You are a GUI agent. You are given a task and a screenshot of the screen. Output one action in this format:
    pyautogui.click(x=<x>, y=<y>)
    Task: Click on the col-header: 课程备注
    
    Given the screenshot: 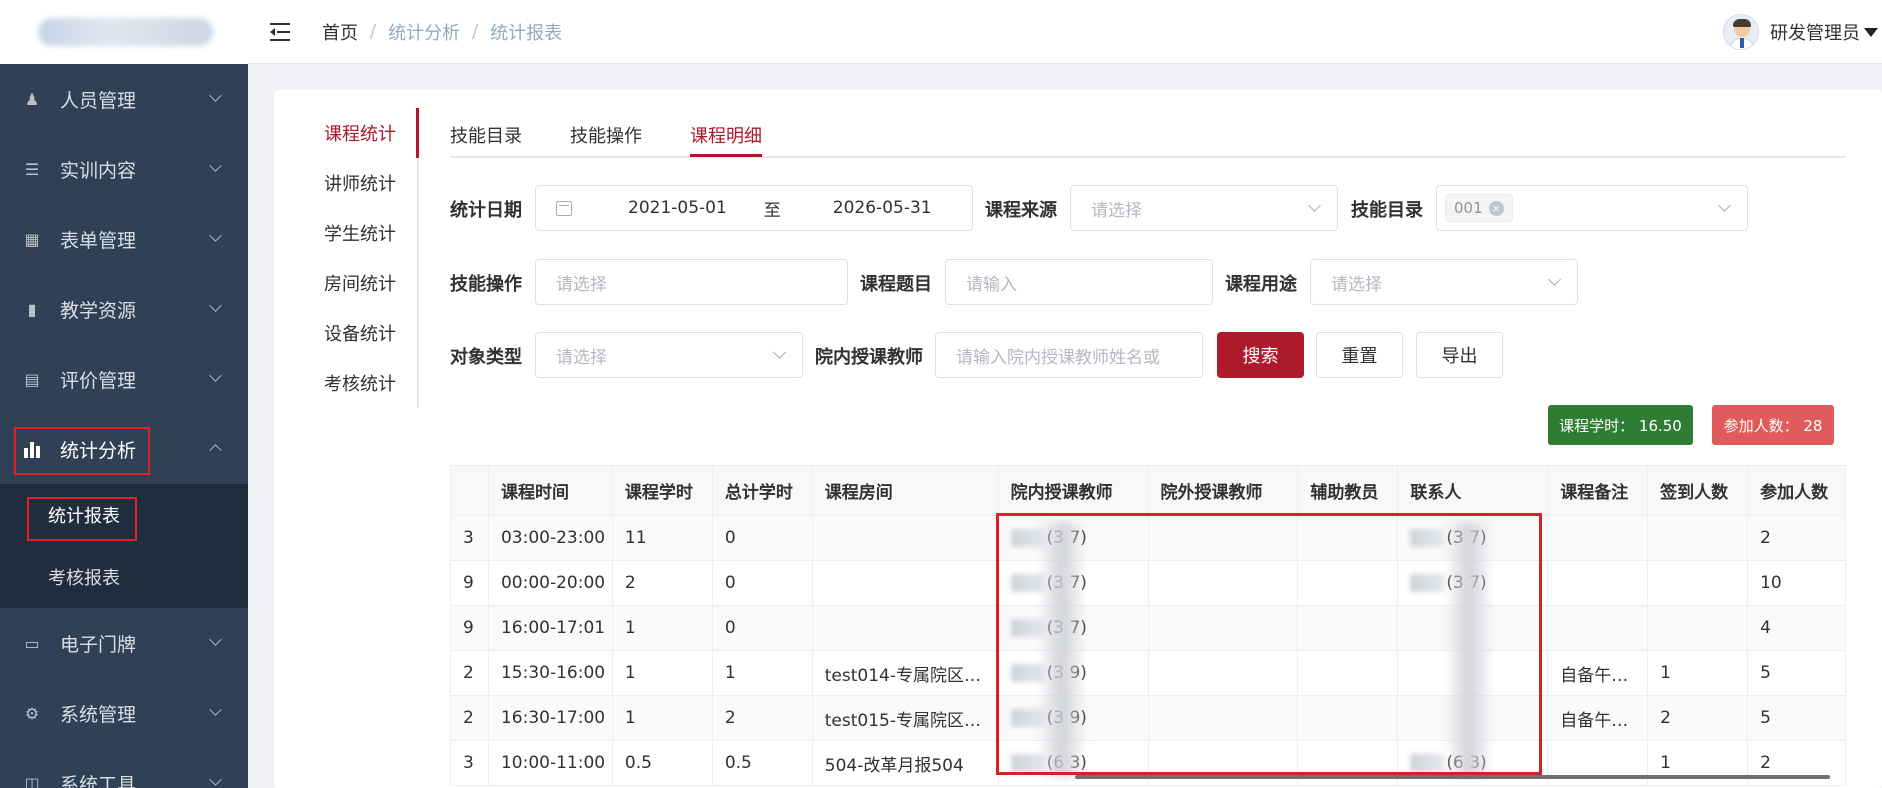 What is the action you would take?
    pyautogui.click(x=1598, y=490)
    